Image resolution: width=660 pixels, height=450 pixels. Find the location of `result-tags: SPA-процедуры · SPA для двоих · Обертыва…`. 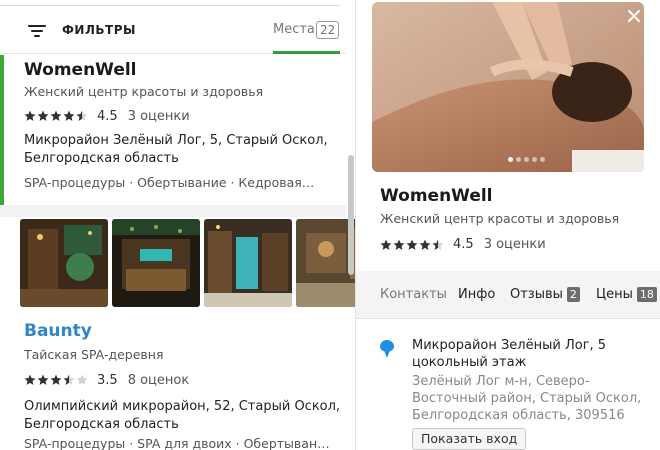

result-tags: SPA-процедуры · SPA для двоих · Обертыва… is located at coordinates (179, 443).